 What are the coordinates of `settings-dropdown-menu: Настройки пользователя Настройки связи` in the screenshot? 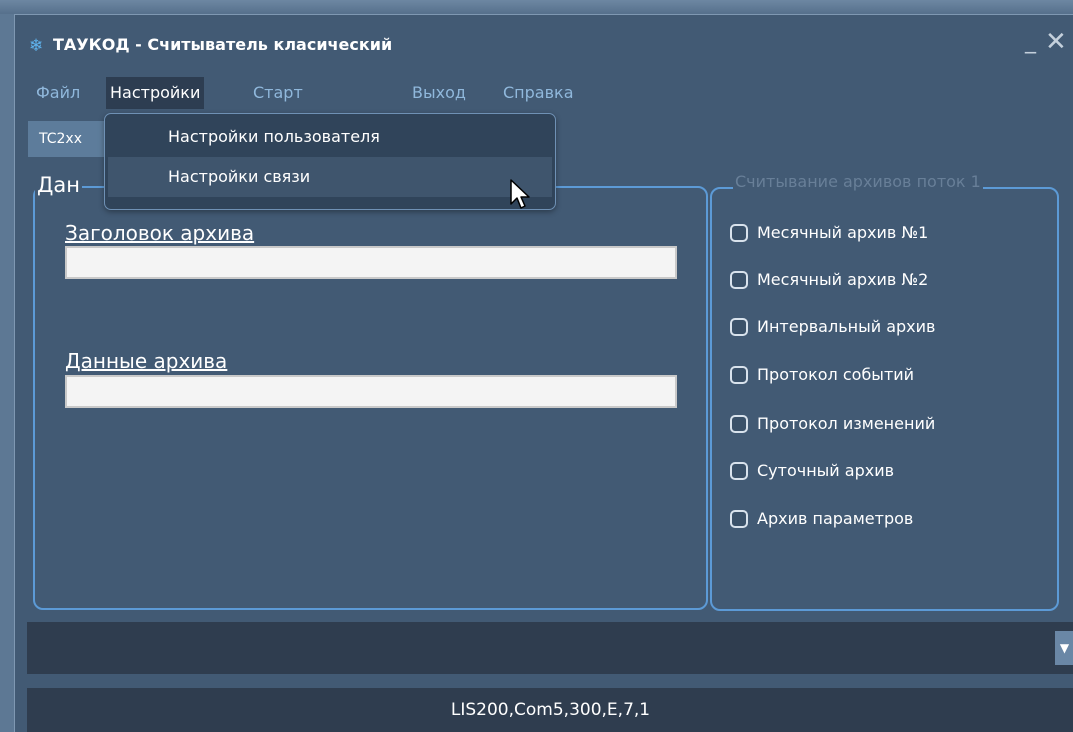 It's located at (330, 161).